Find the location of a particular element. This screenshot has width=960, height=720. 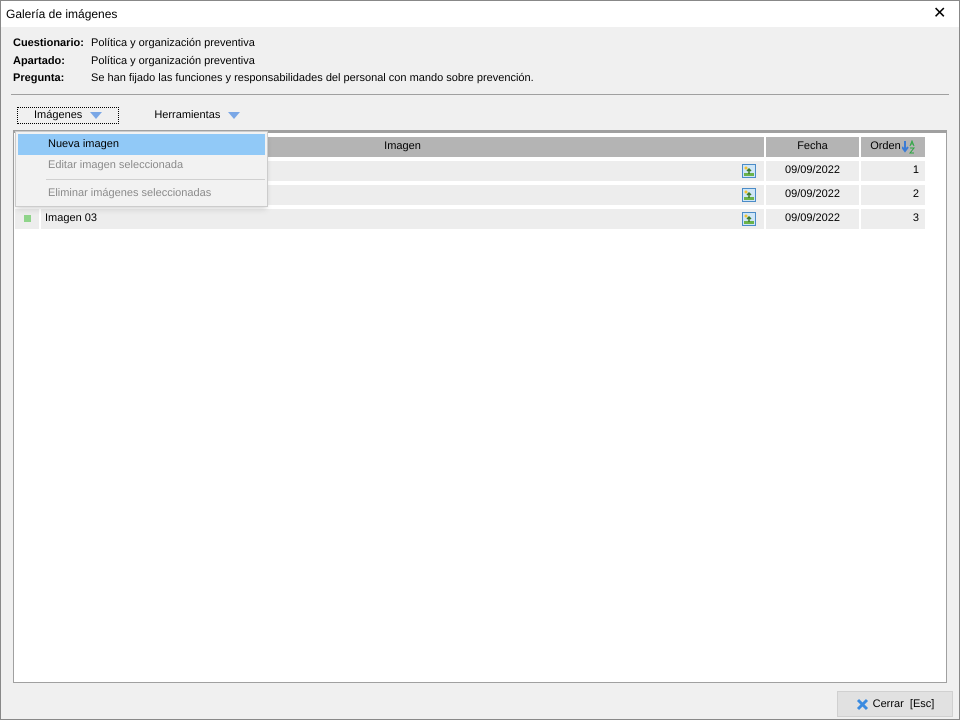

field-label: Pregunta: is located at coordinates (39, 78).